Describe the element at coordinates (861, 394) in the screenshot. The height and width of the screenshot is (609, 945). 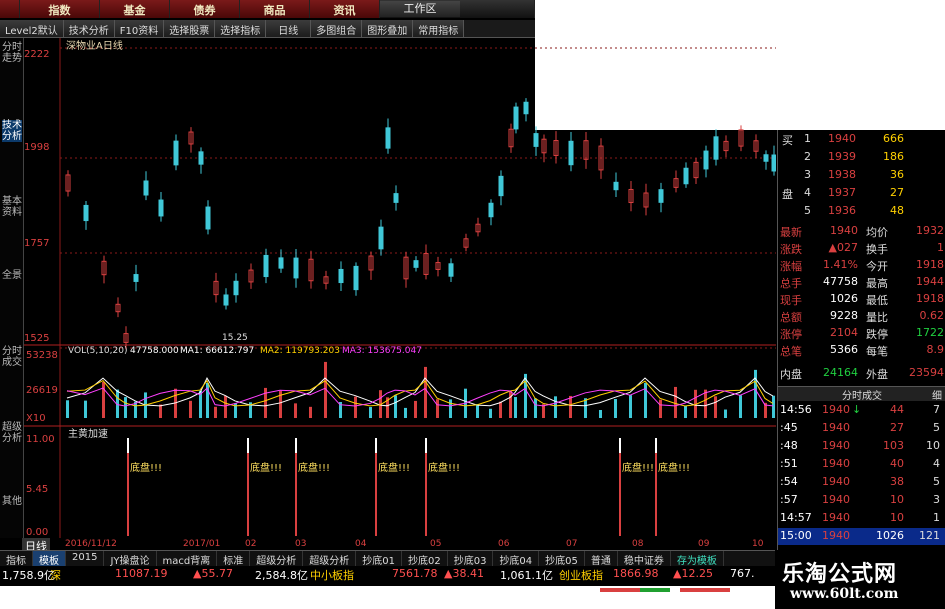
I see `tick-trades-header: 分时成交细` at that location.